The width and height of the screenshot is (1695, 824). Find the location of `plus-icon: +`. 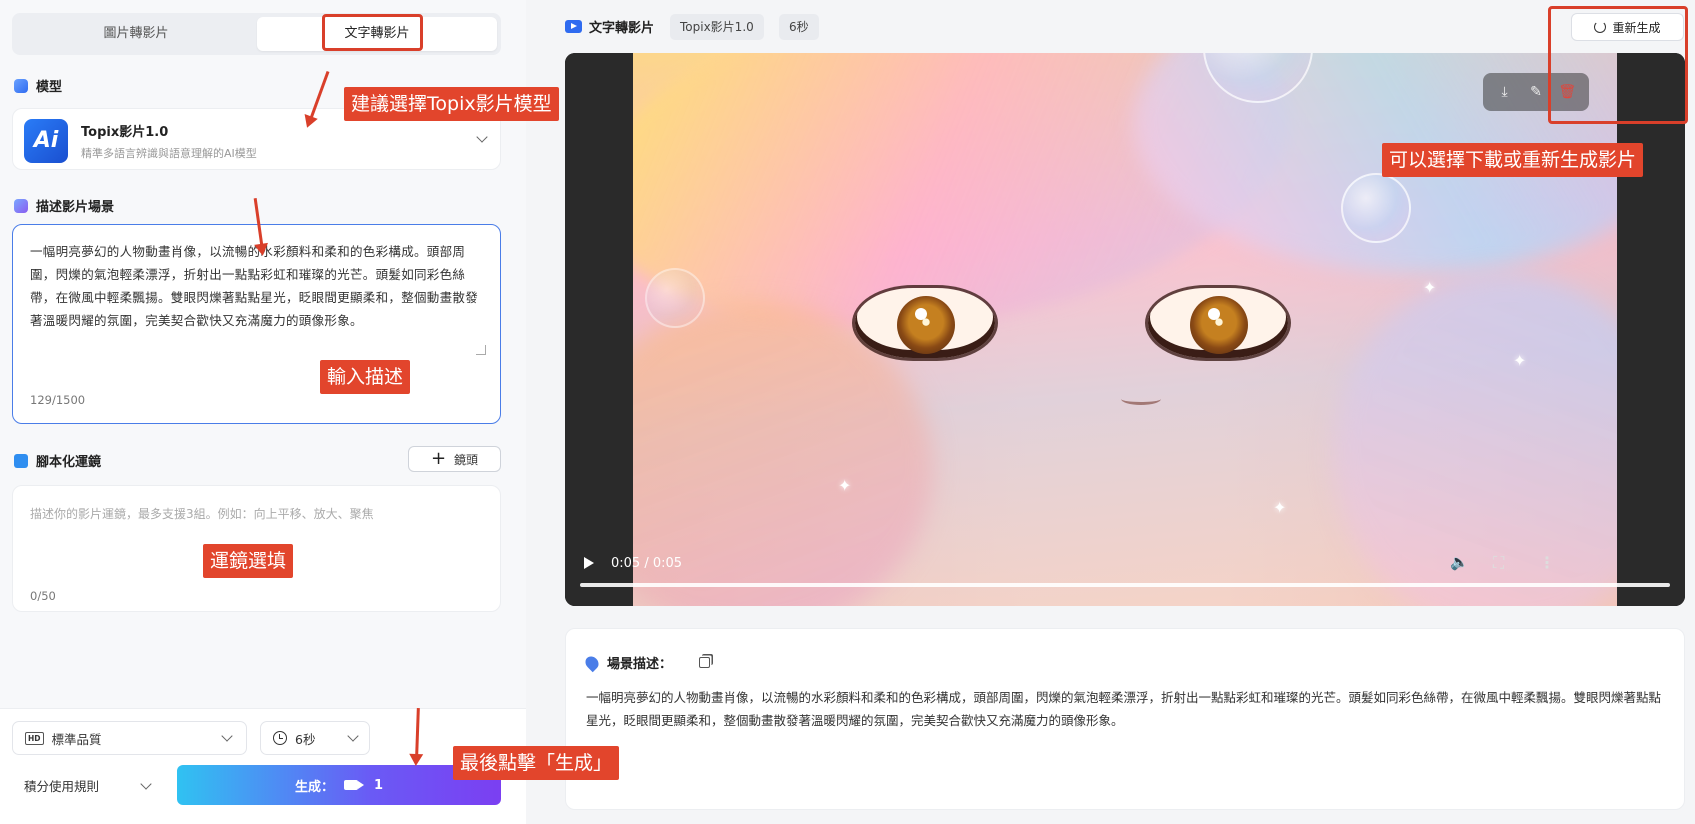

plus-icon: + is located at coordinates (438, 458).